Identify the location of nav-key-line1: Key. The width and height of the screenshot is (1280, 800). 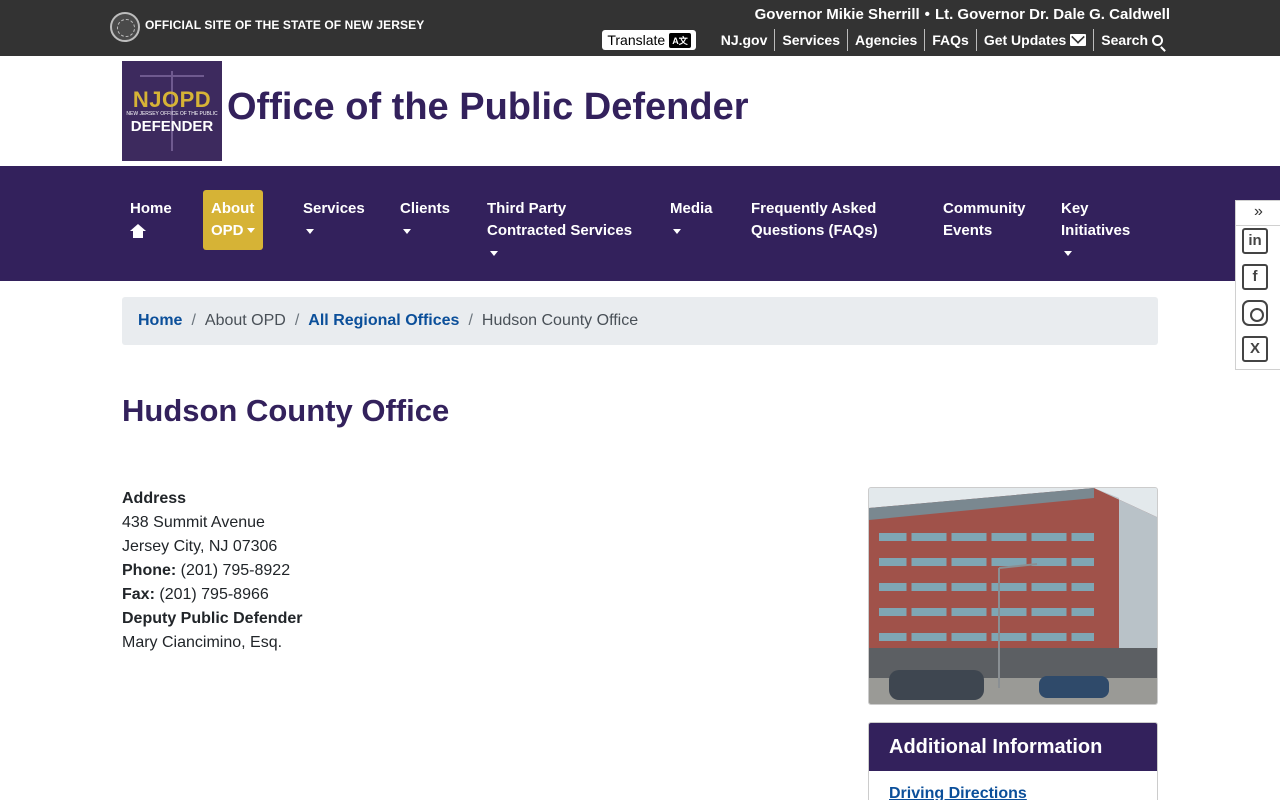
(1075, 208).